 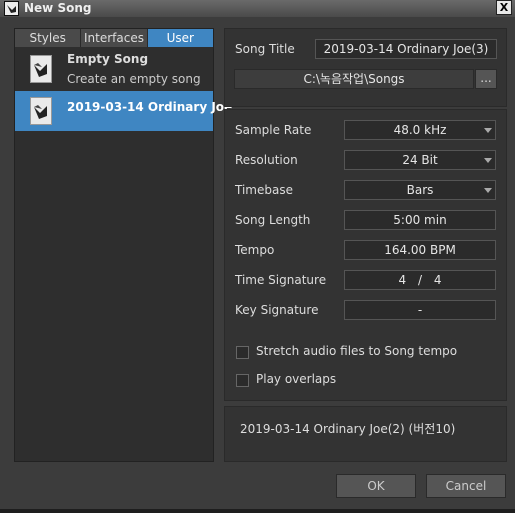 What do you see at coordinates (255, 250) in the screenshot?
I see `tempo-label: Tempo` at bounding box center [255, 250].